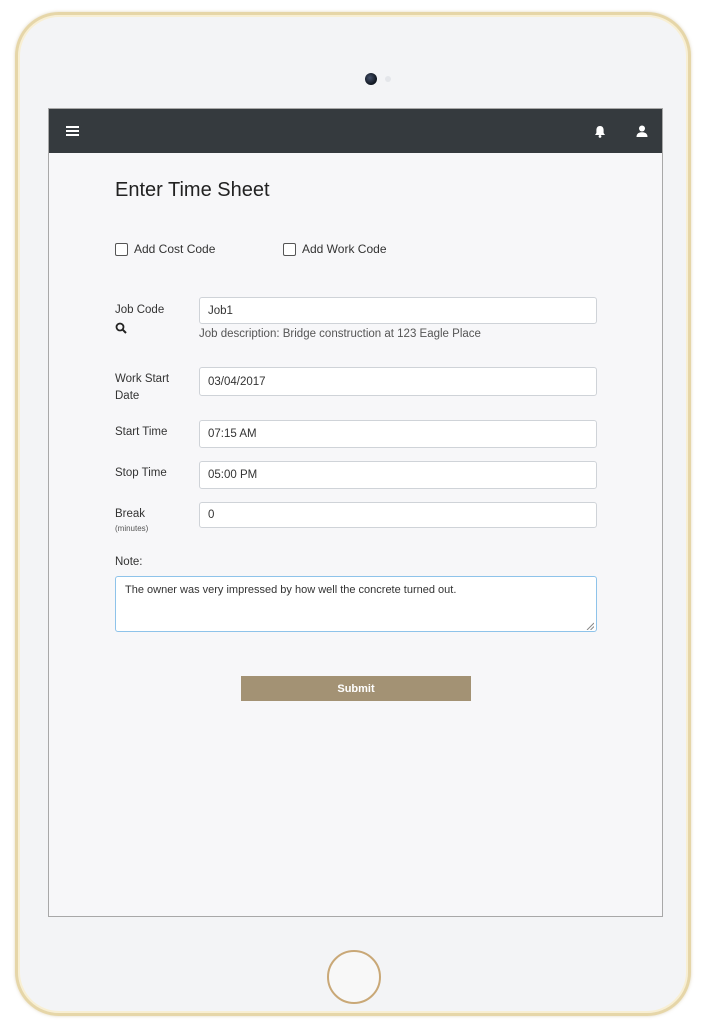  I want to click on work-start-date-label: Work Start Date, so click(142, 388).